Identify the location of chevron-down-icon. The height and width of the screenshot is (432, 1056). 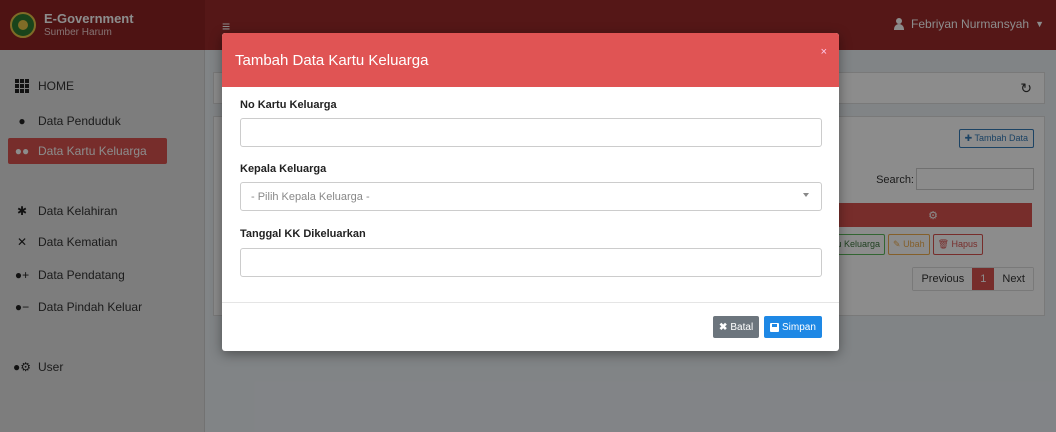
(806, 195).